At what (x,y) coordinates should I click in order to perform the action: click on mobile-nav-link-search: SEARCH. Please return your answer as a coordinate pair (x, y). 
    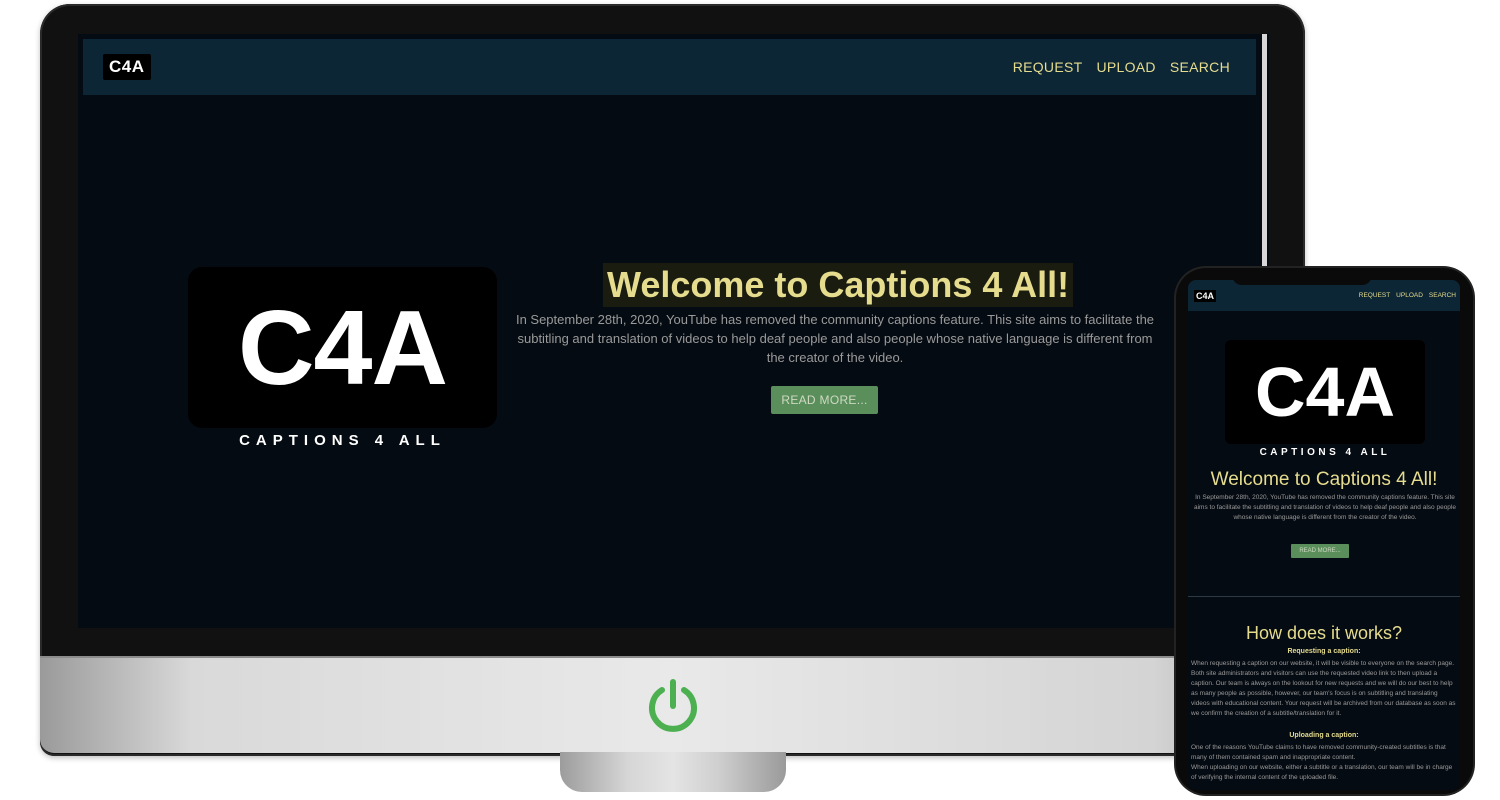
    Looking at the image, I should click on (1442, 295).